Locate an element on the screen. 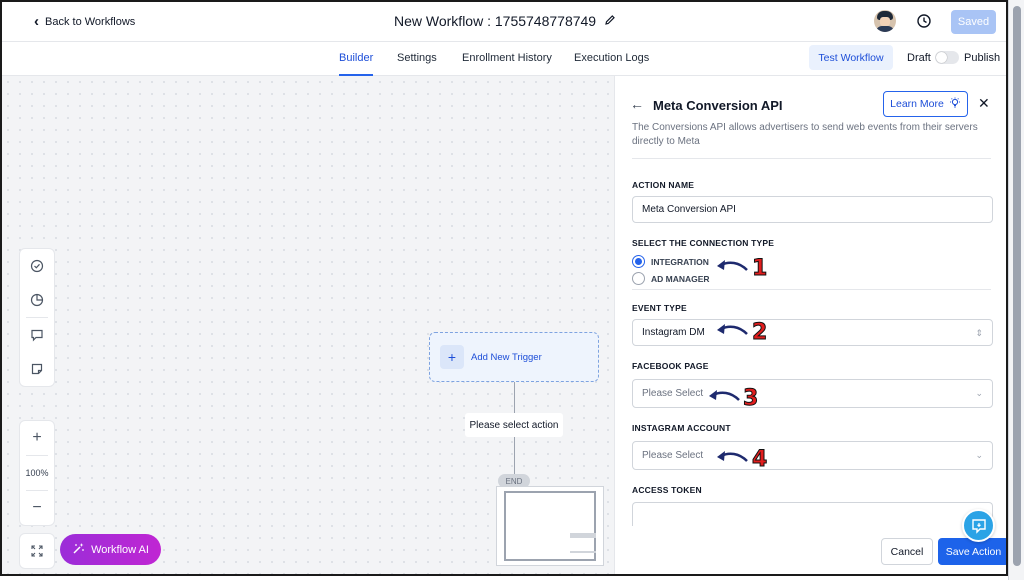 This screenshot has width=1024, height=580. saved-button: Saved is located at coordinates (973, 22).